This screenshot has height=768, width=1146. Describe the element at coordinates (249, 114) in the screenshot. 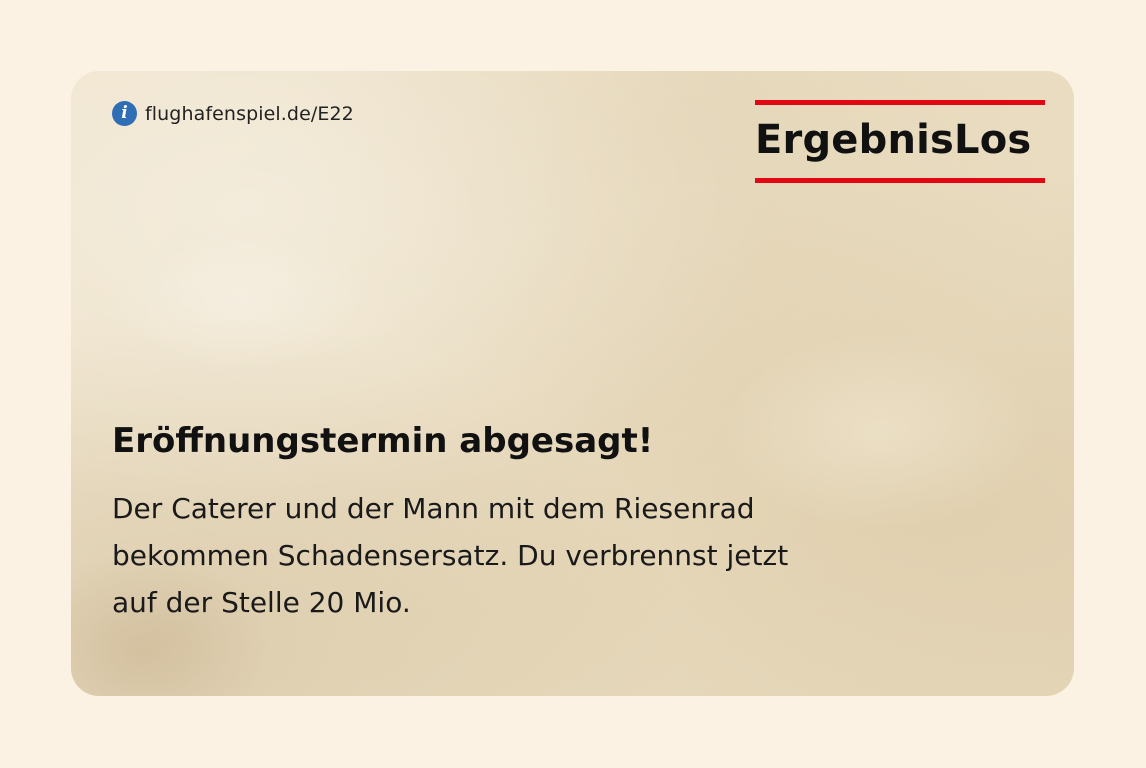

I see `info-link: flughafenspiel.de/E22` at that location.